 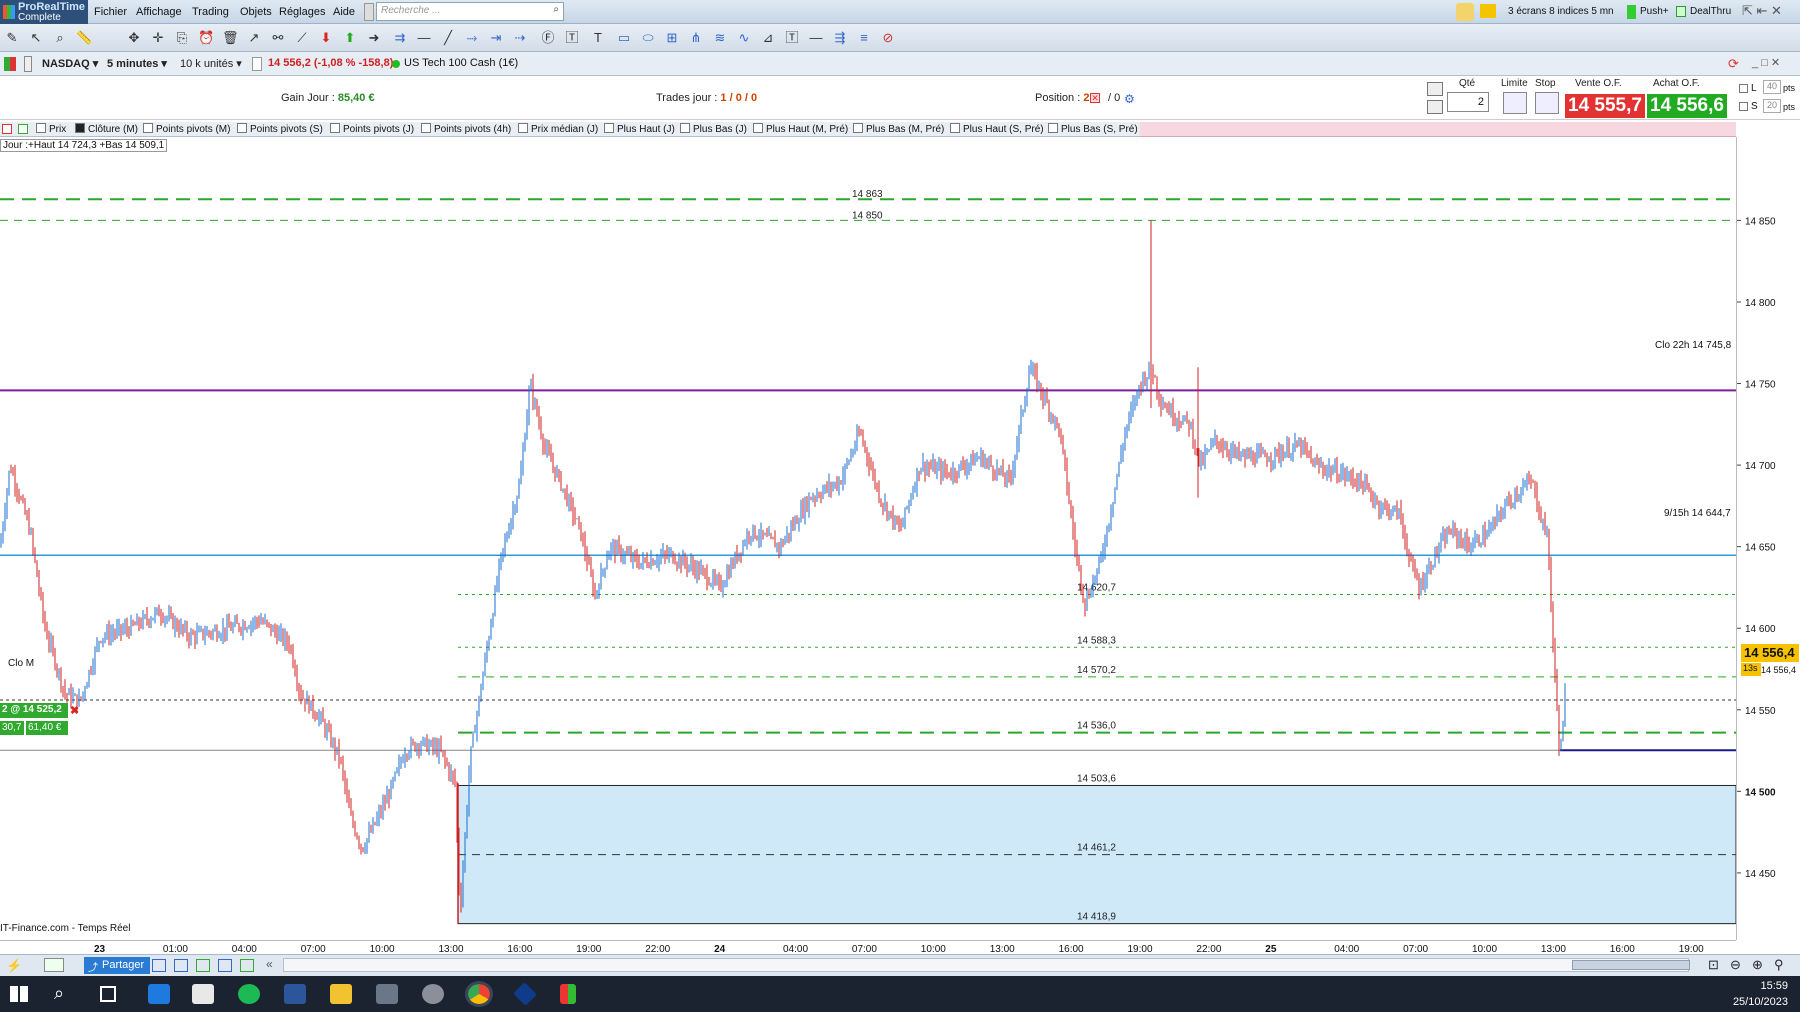 What do you see at coordinates (1631, 965) in the screenshot?
I see `scrollbar-thumb` at bounding box center [1631, 965].